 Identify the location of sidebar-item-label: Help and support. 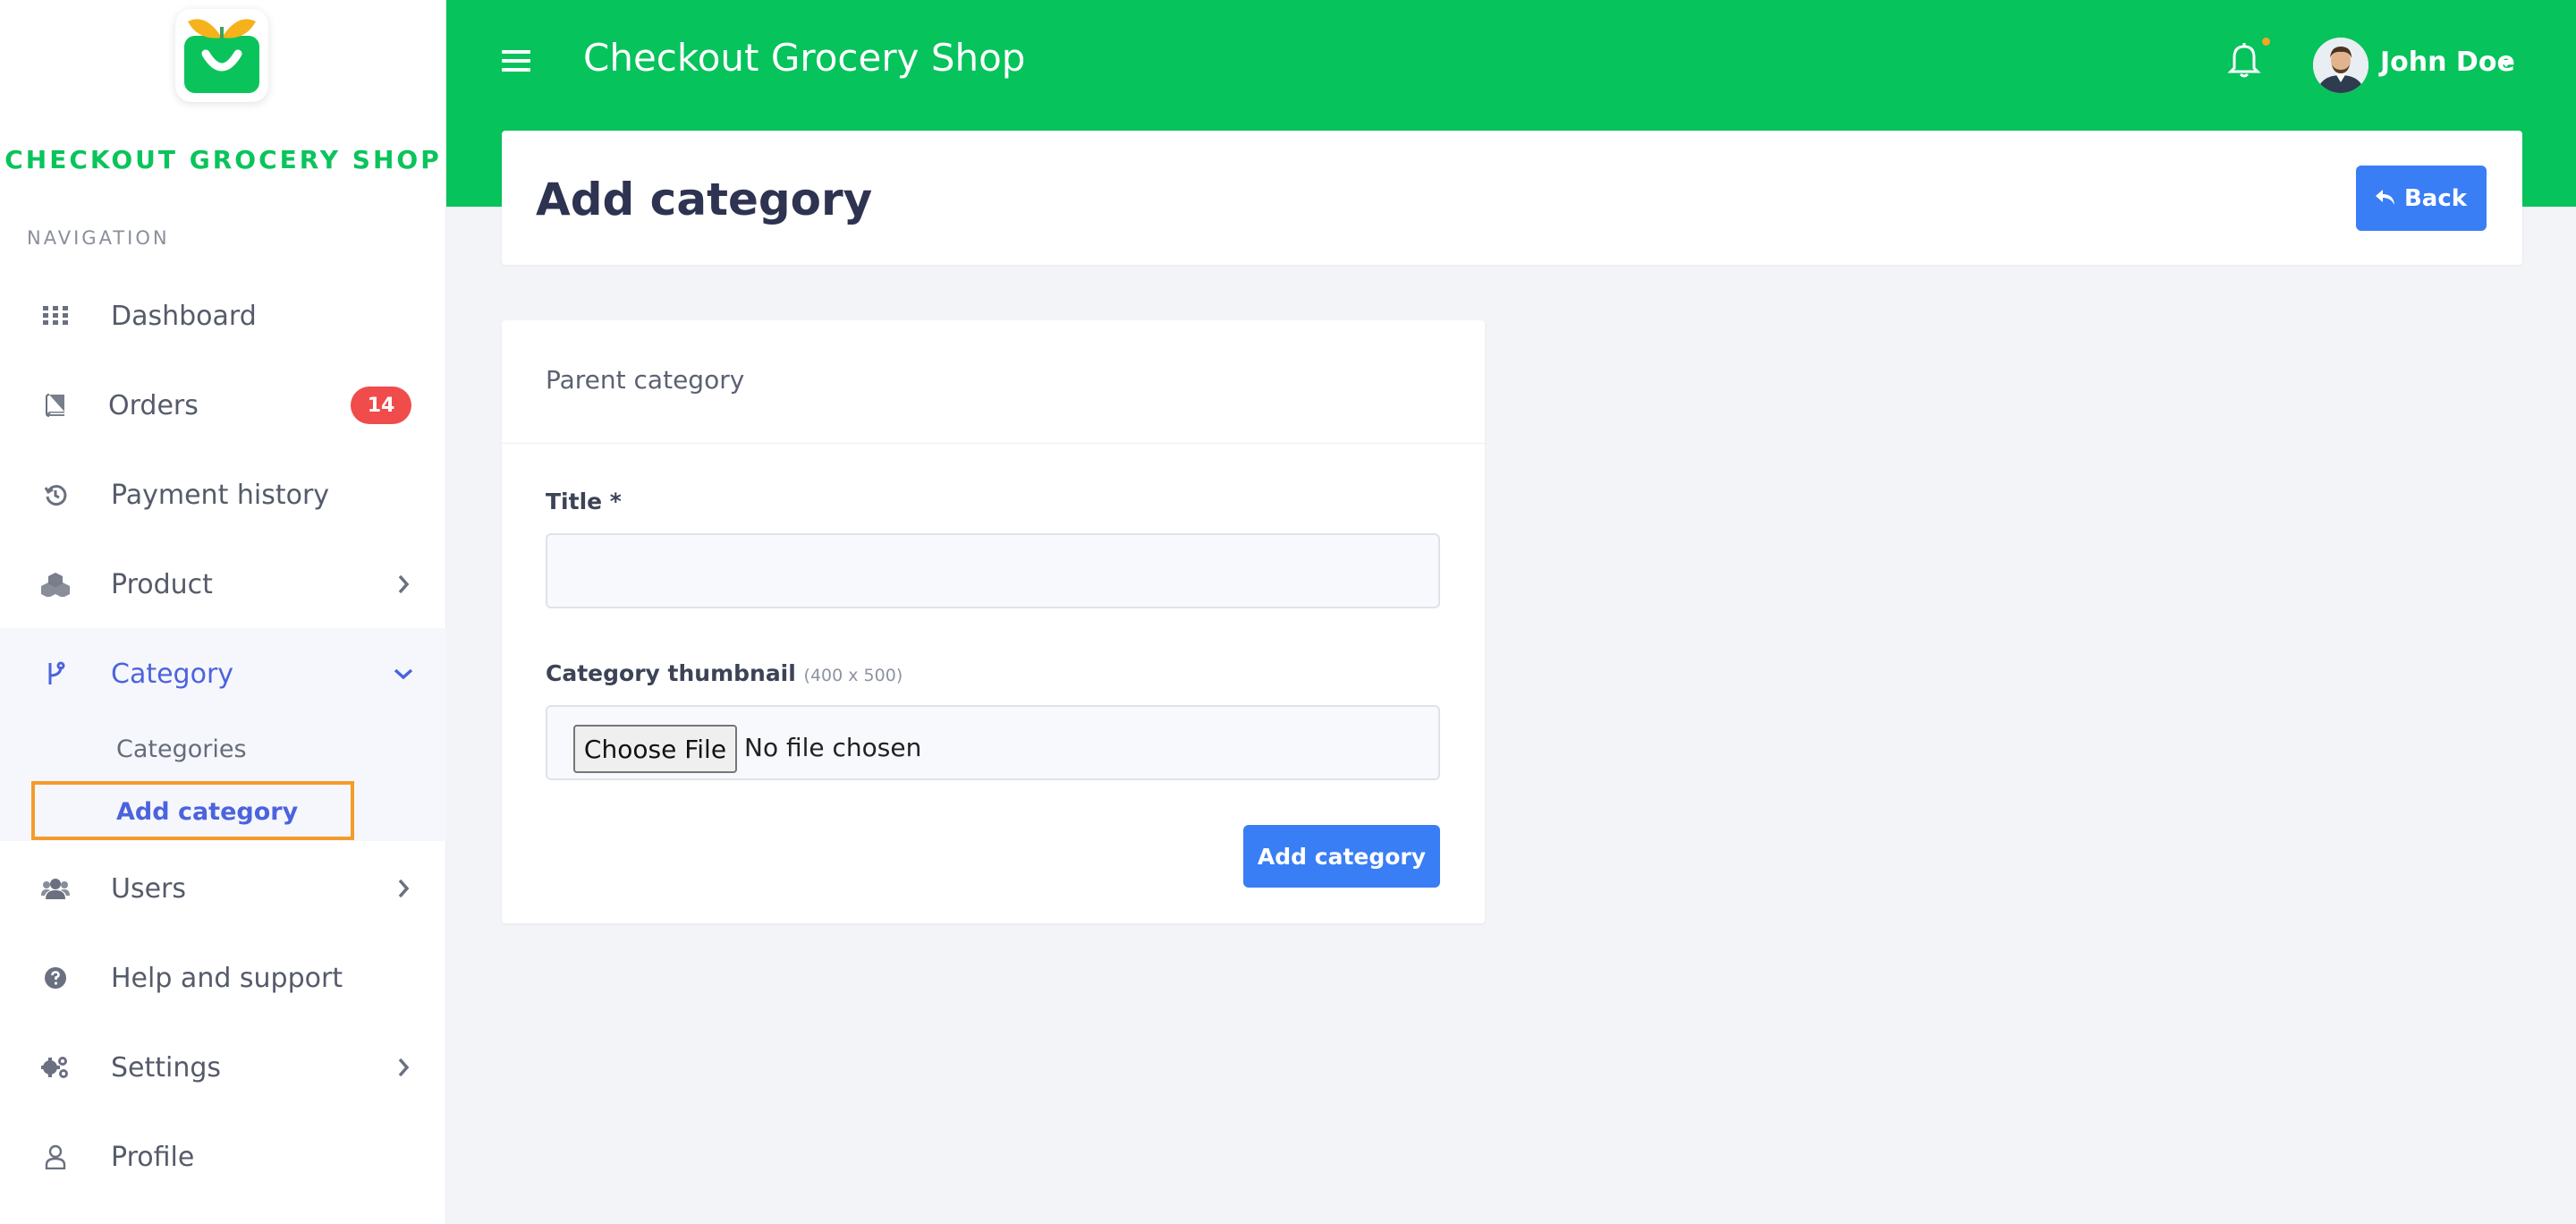
(227, 978).